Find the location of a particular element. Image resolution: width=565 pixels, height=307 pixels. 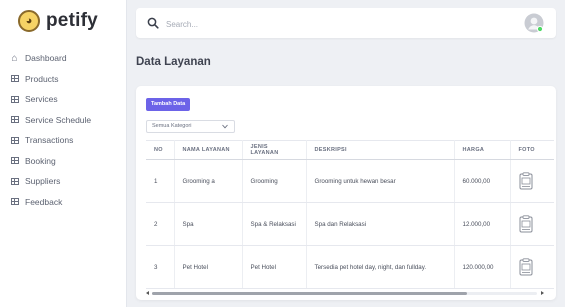

sidebar-item-suppliers: Suppliers is located at coordinates (50, 181).